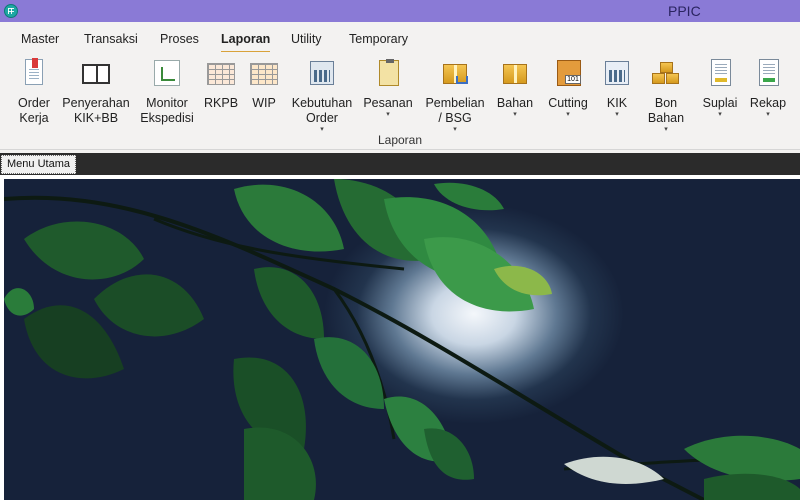 This screenshot has width=800, height=500. I want to click on bon-bahan-label: Bon Bahan, so click(666, 110).